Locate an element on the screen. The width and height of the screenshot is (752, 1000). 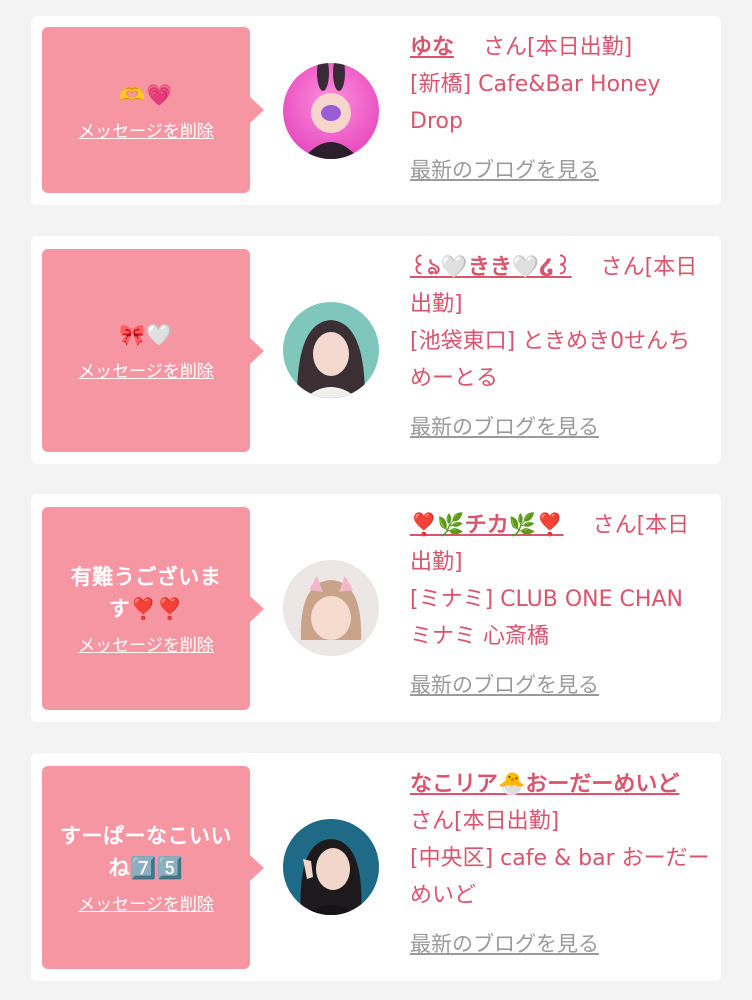
shop-name: [池袋東口] ときめき0せんちめーとる is located at coordinates (550, 360).